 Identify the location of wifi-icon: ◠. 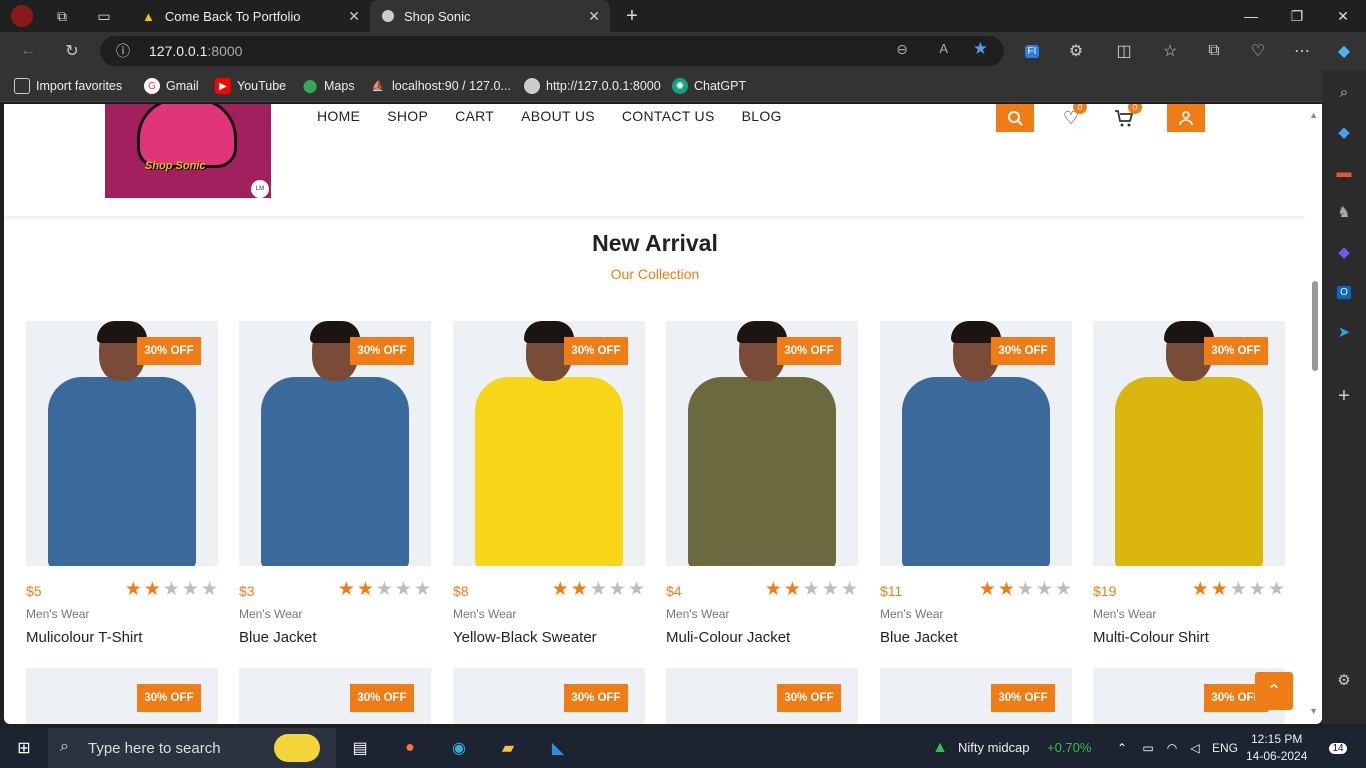
(1172, 748).